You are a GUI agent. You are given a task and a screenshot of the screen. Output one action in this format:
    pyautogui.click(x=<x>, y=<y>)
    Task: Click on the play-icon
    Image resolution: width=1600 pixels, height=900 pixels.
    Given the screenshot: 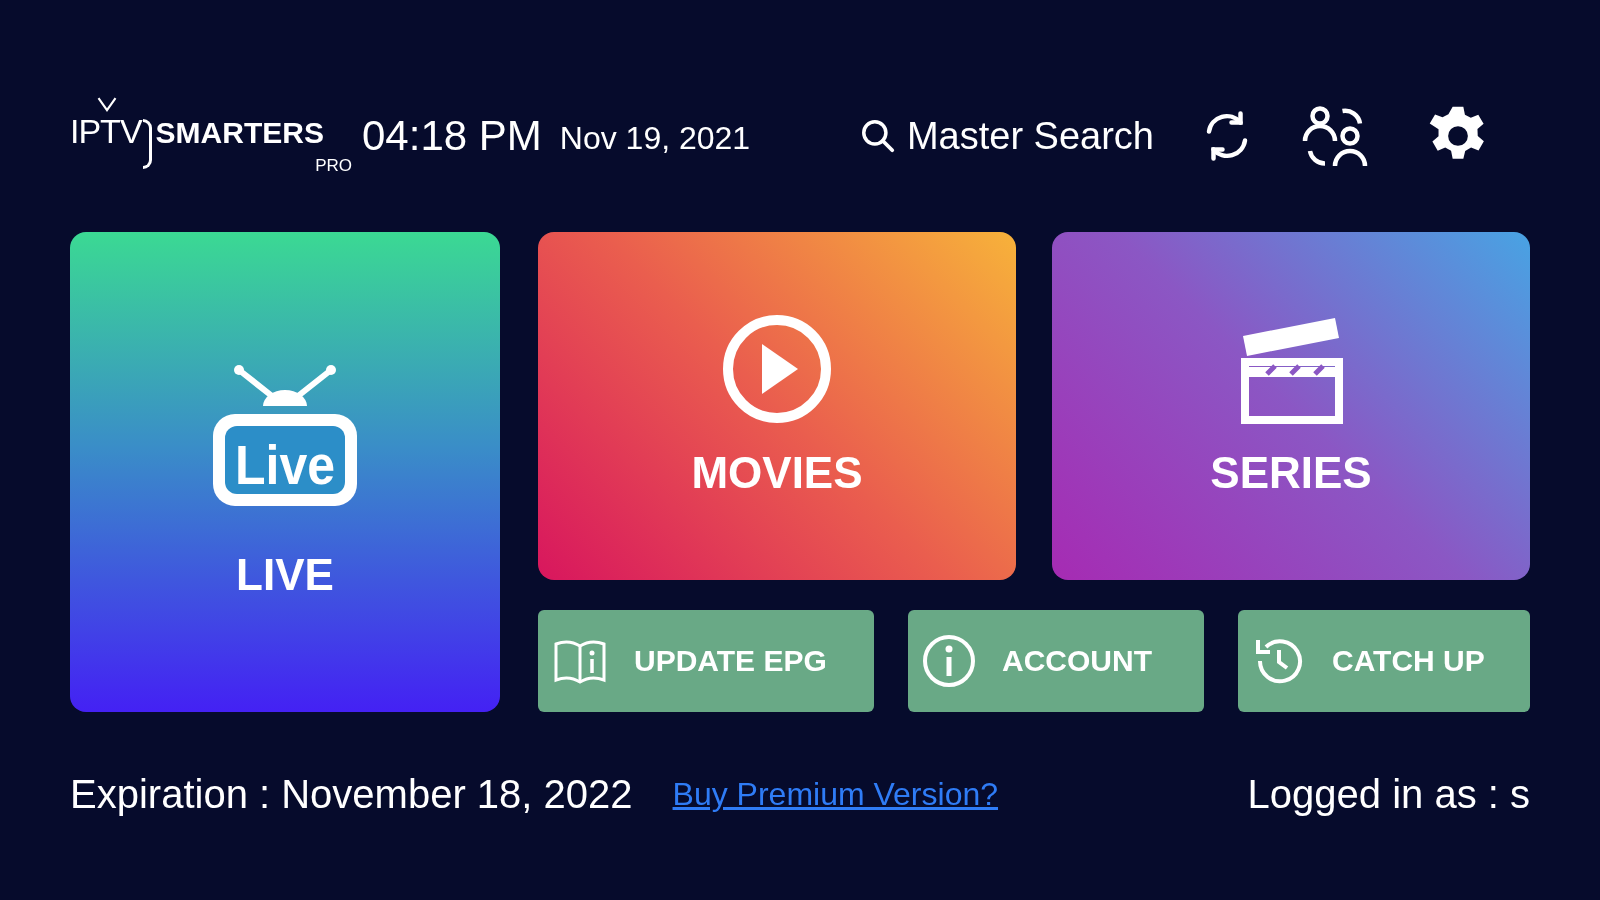 What is the action you would take?
    pyautogui.click(x=777, y=369)
    